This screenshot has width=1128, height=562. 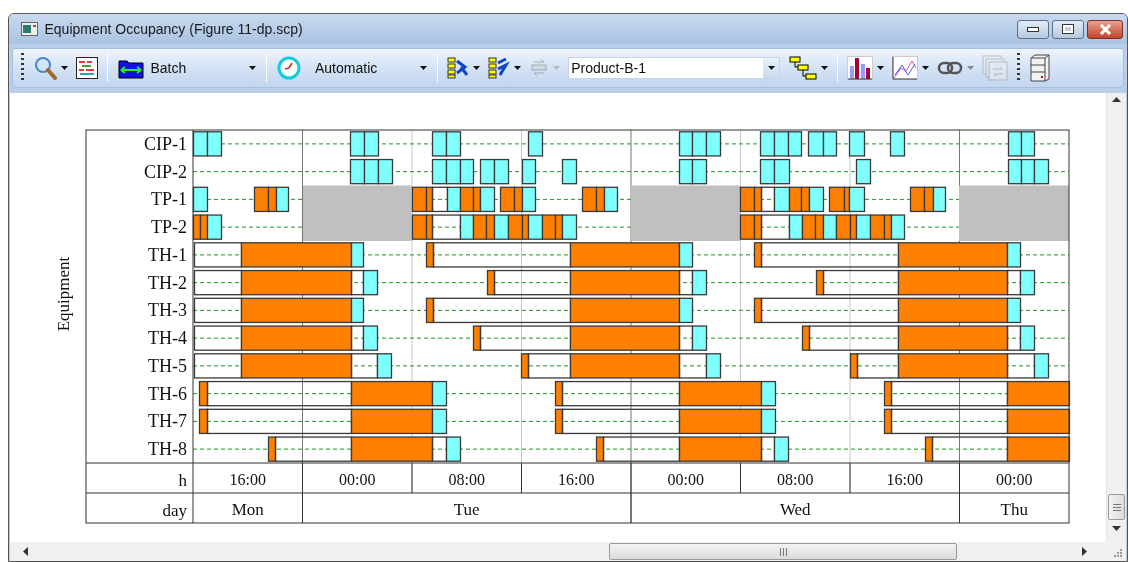 What do you see at coordinates (63, 294) in the screenshot?
I see `axis-title: Equipment` at bounding box center [63, 294].